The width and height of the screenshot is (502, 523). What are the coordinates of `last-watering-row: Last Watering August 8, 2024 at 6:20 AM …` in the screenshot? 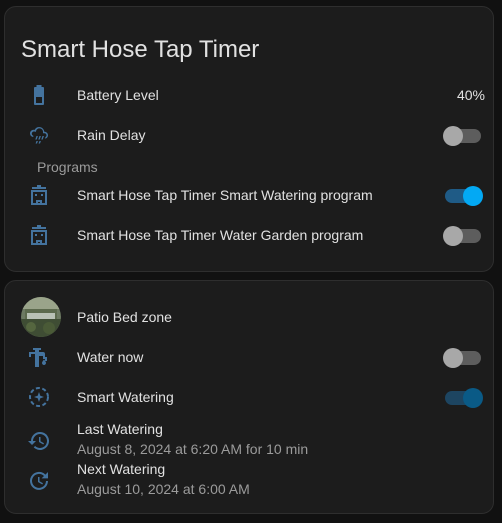 It's located at (249, 439).